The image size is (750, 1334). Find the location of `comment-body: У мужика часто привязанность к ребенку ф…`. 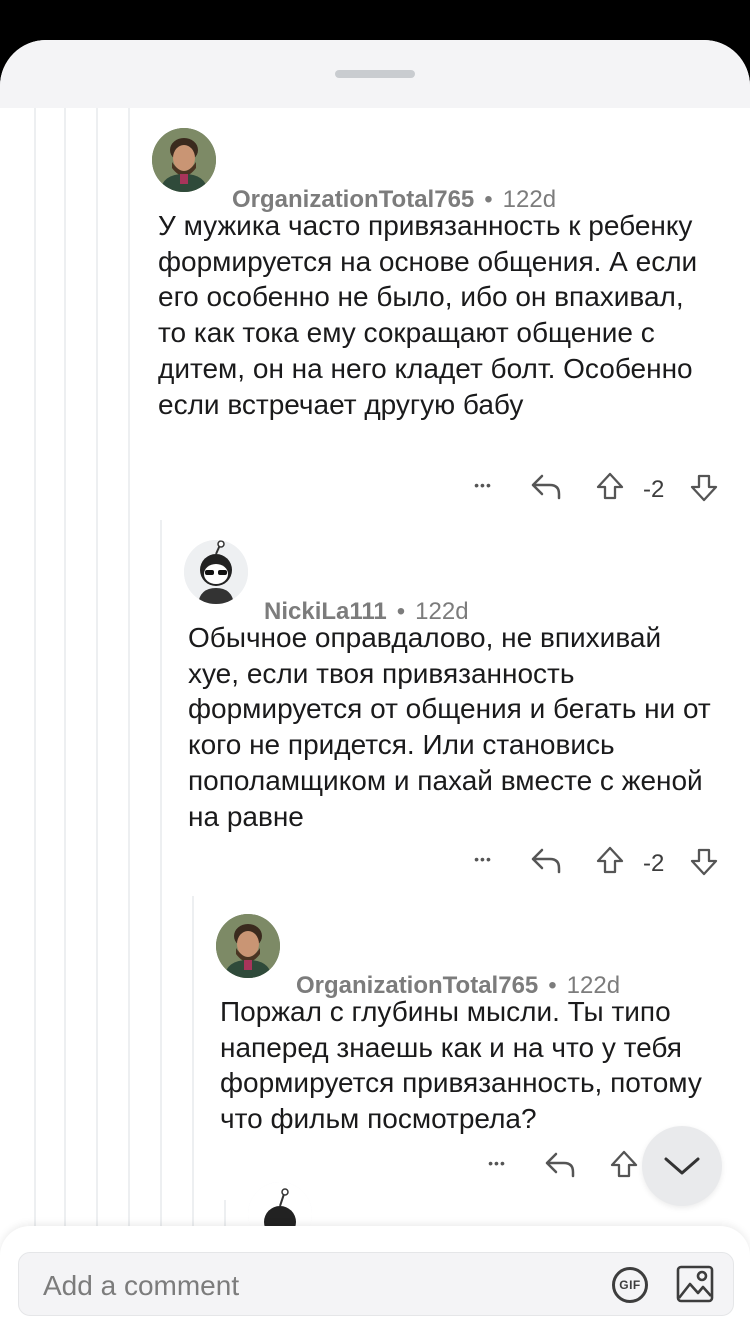

comment-body: У мужика часто привязанность к ребенку ф… is located at coordinates (428, 315).